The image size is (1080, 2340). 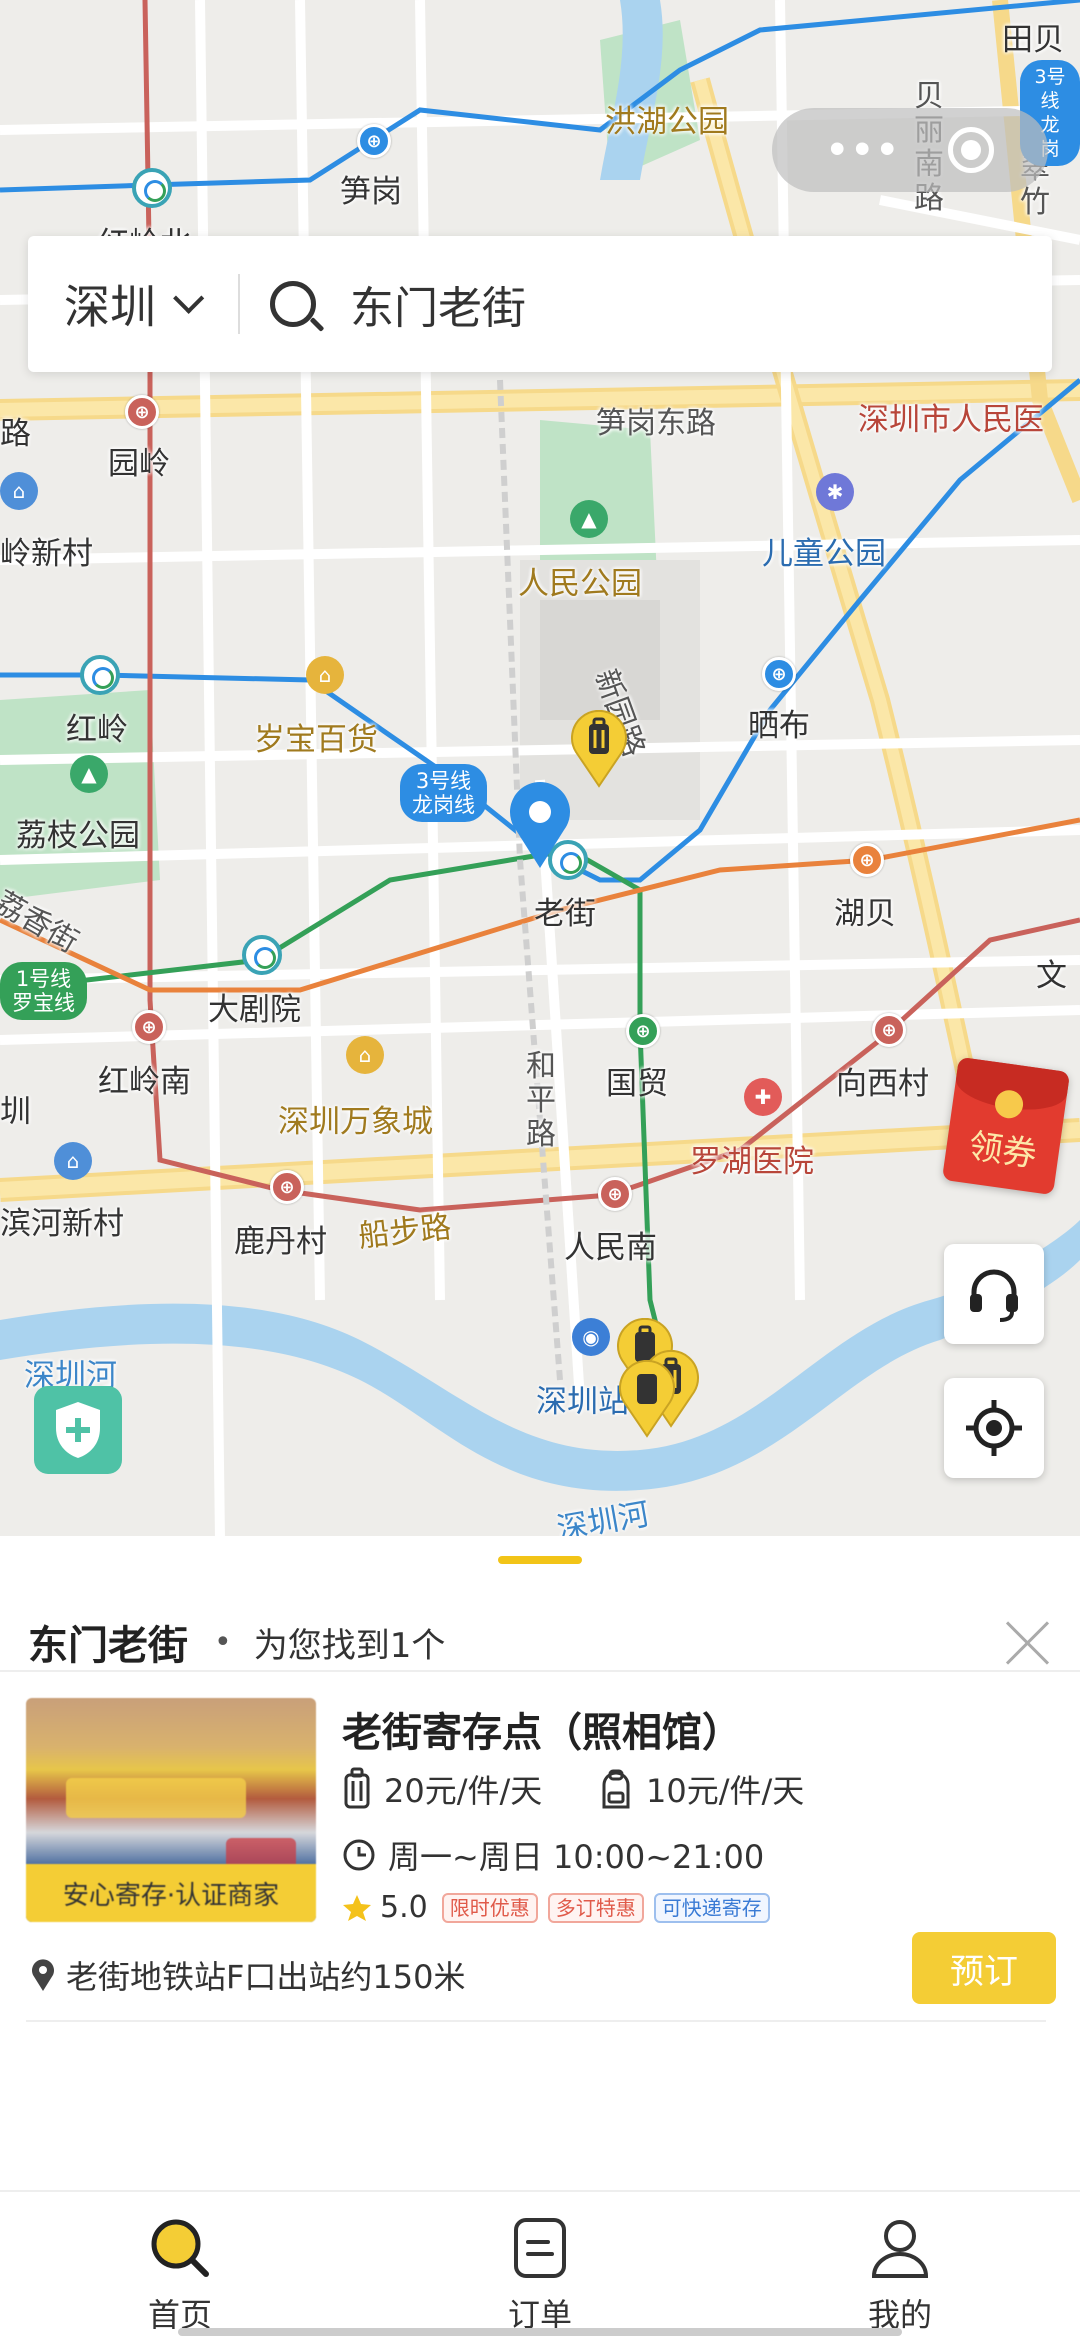 What do you see at coordinates (248, 1975) in the screenshot?
I see `store-address: 老街地铁站F口出站约150米` at bounding box center [248, 1975].